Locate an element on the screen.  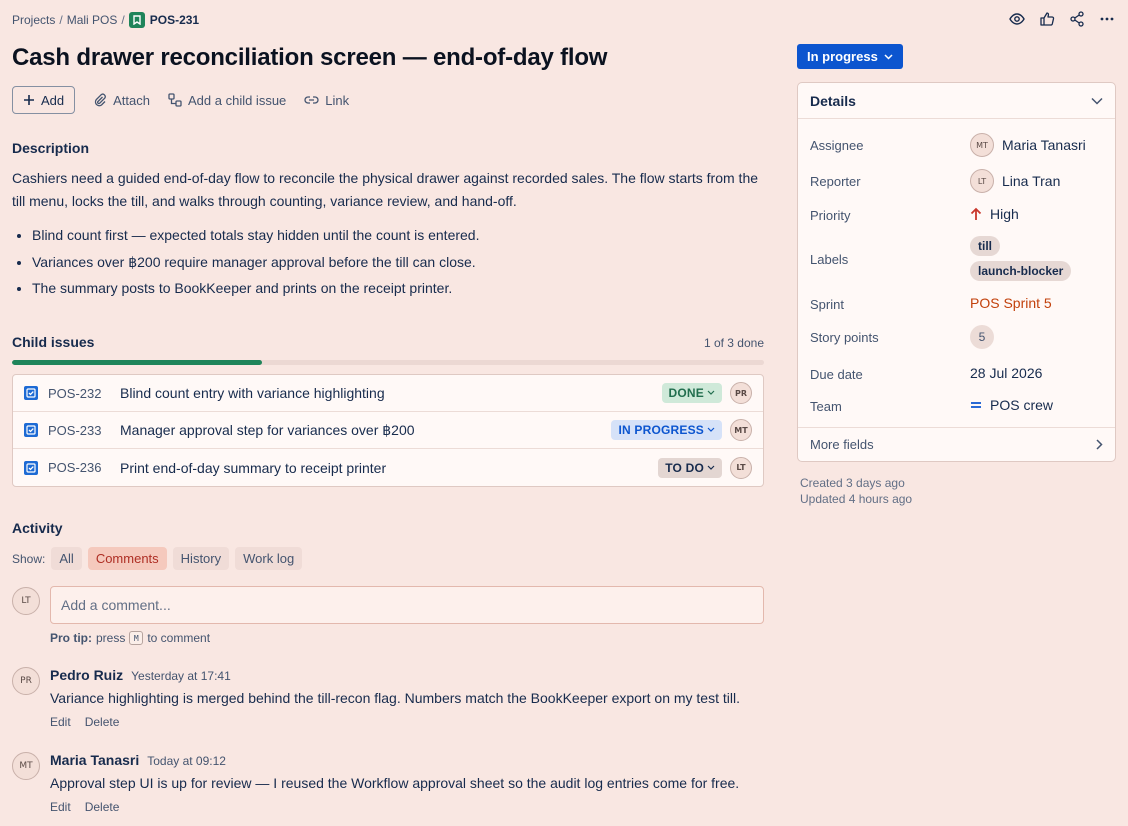
breadcrumb-projects: Projects is located at coordinates (33, 20).